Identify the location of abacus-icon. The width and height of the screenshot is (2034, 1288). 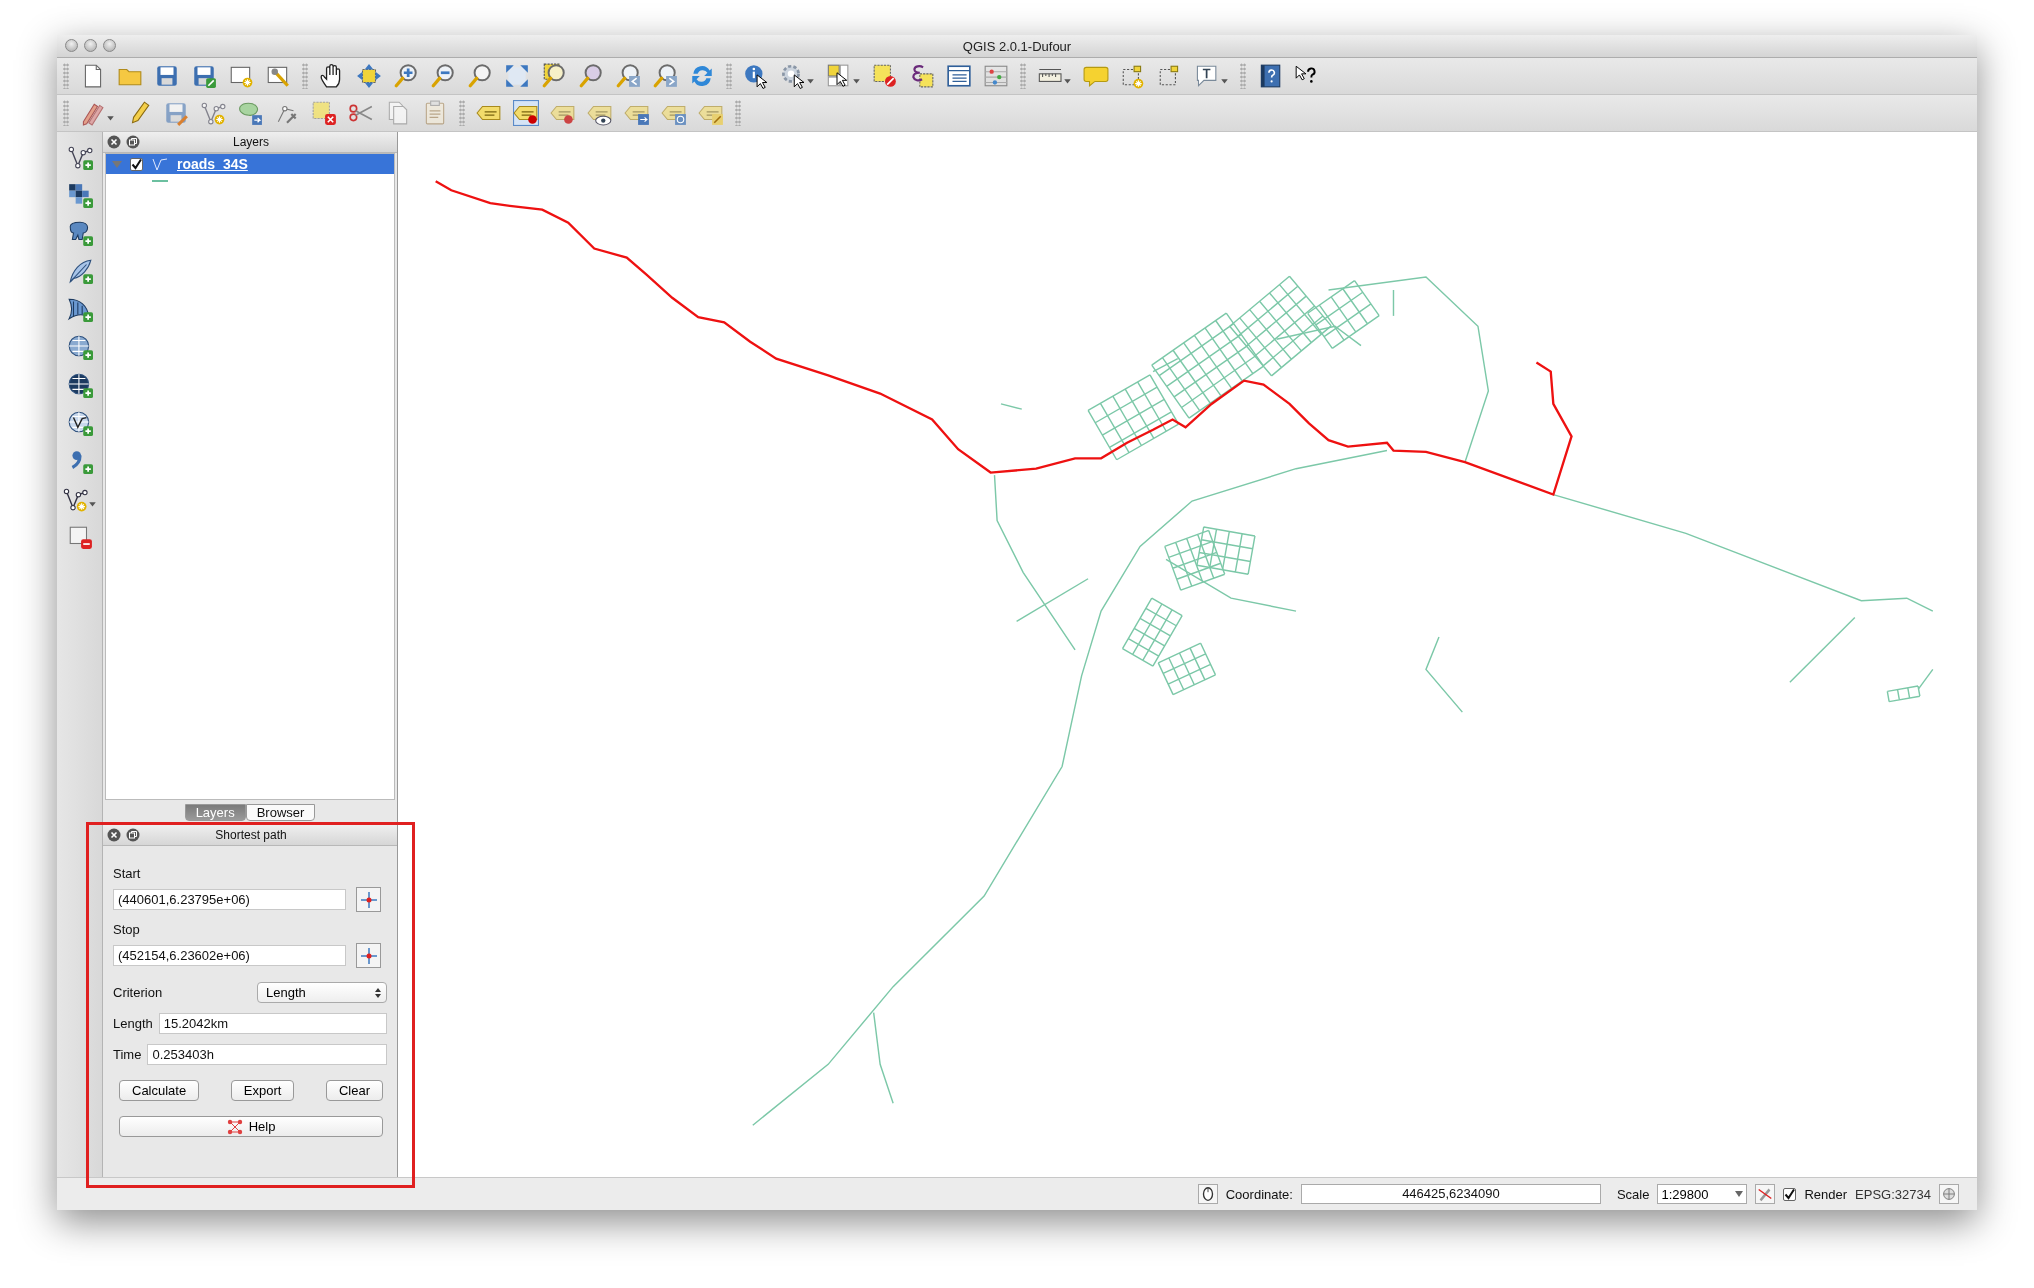
(996, 76).